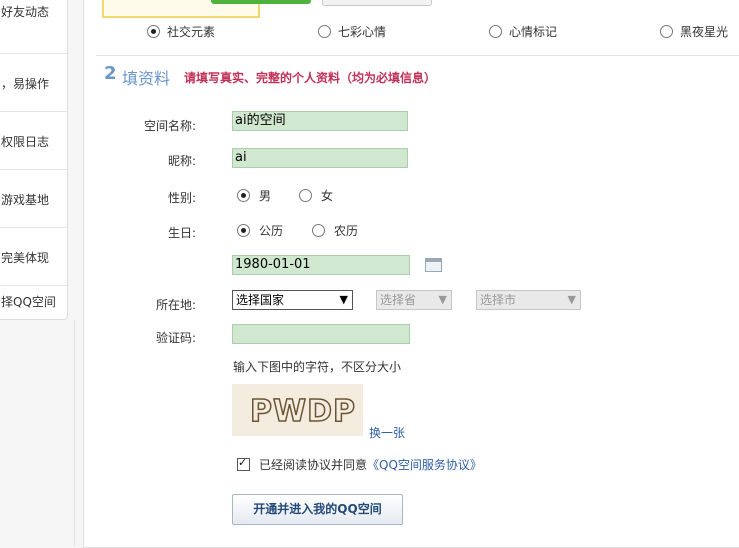 Image resolution: width=739 pixels, height=548 pixels. Describe the element at coordinates (25, 12) in the screenshot. I see `sidebar-item-label: 好友动态` at that location.